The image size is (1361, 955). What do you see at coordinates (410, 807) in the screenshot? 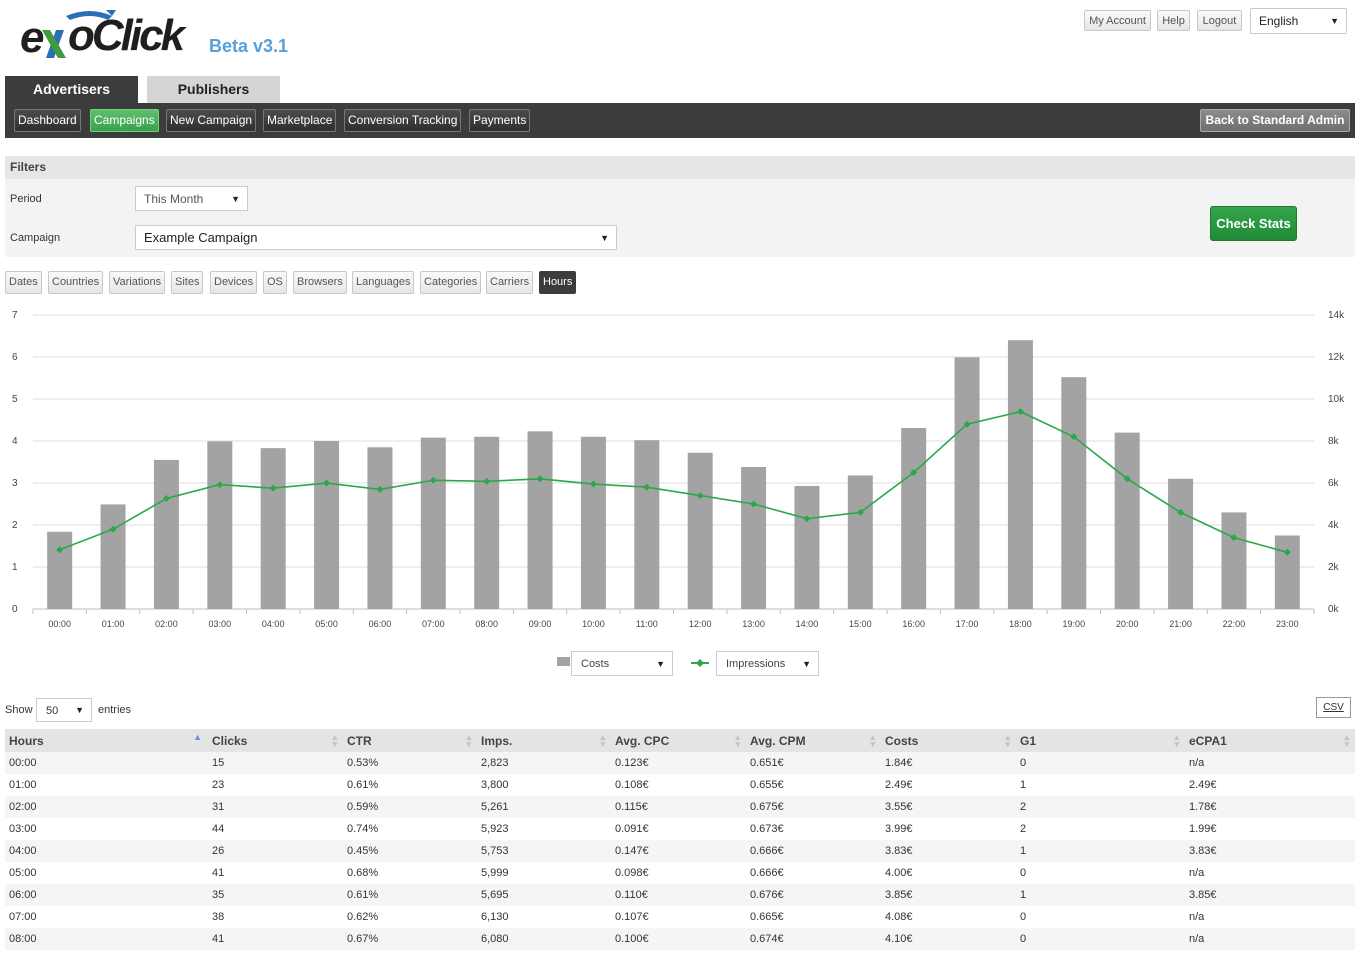
I see `cell-ctr: 0.59%` at bounding box center [410, 807].